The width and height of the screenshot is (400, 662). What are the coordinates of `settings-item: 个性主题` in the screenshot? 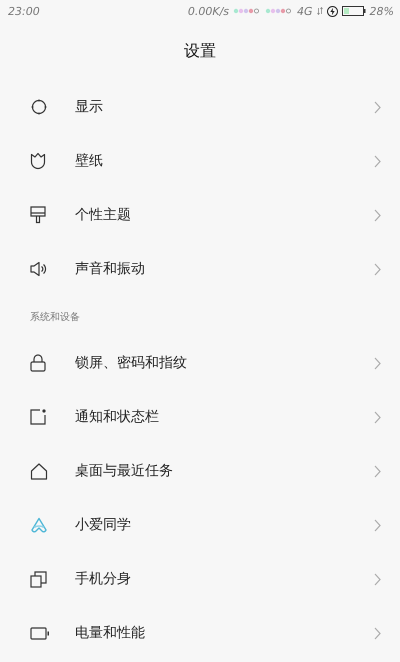 It's located at (200, 215).